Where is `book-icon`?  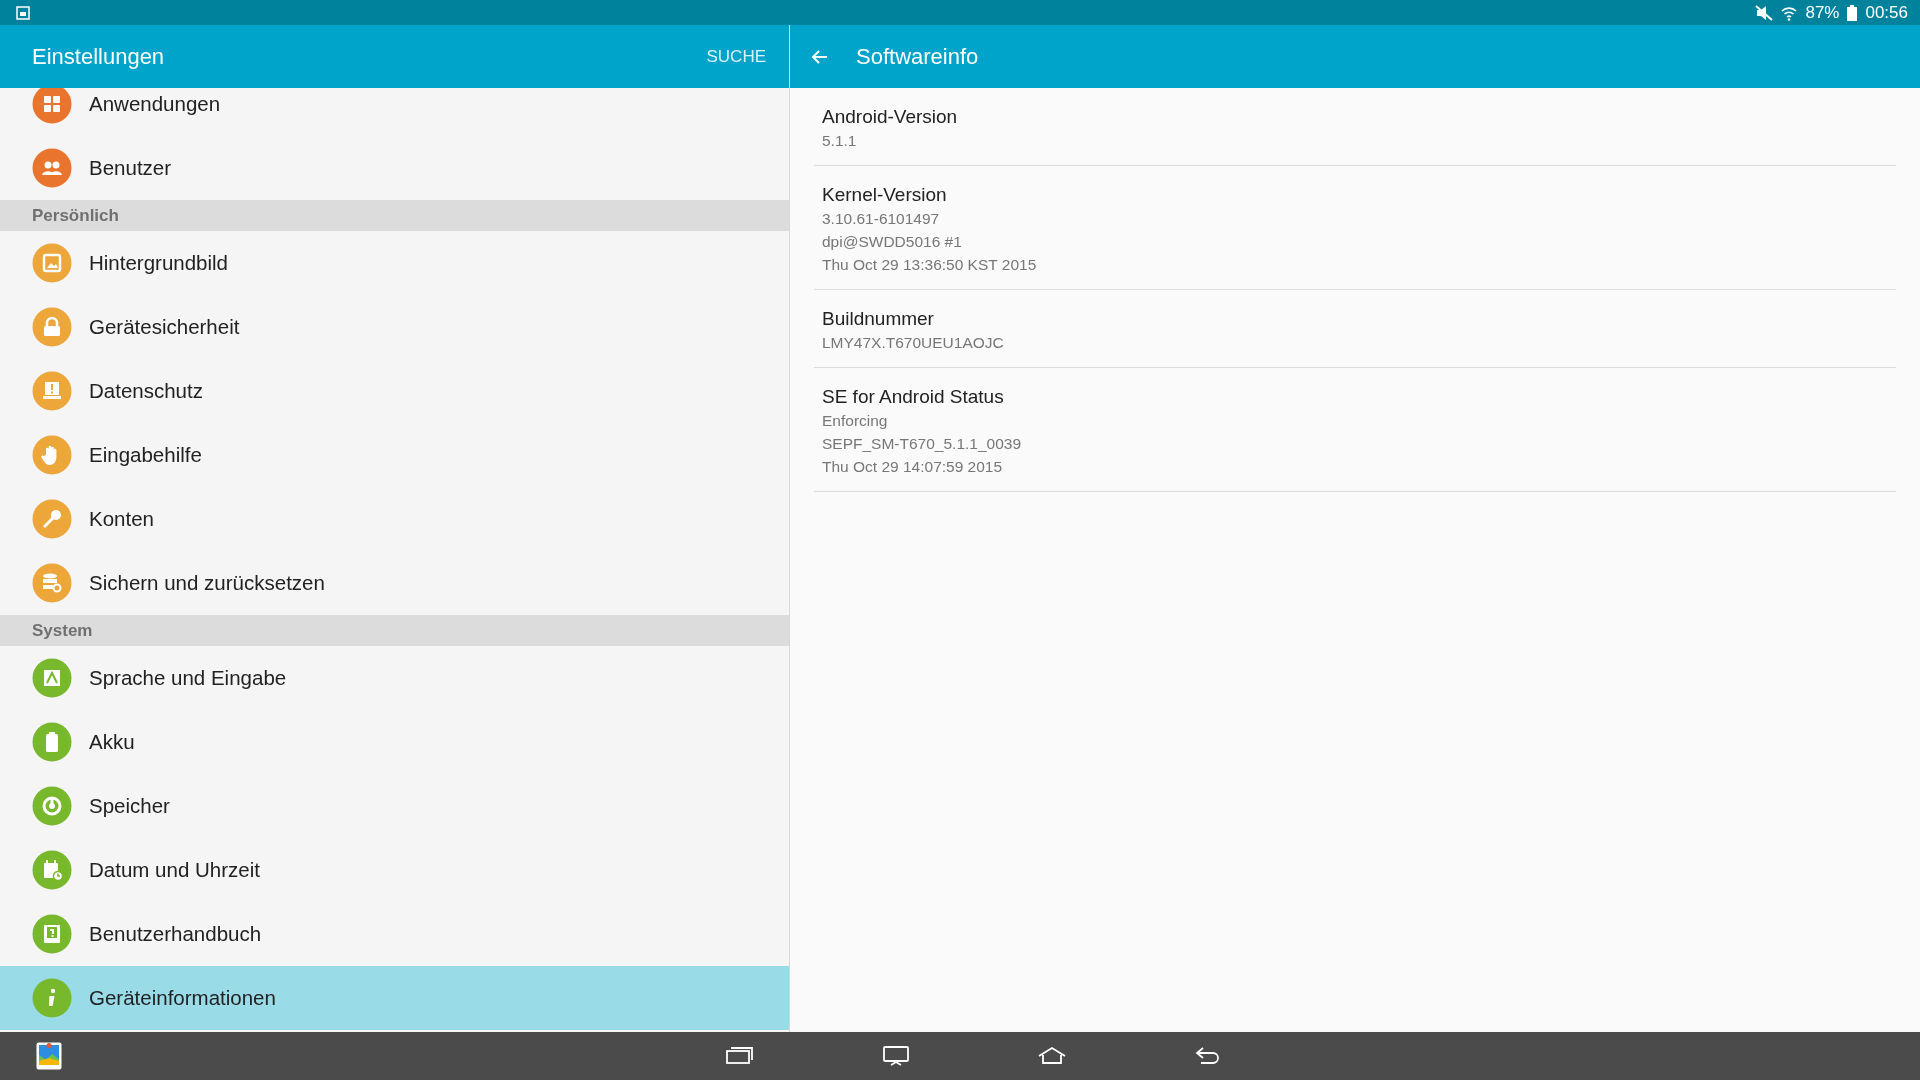 book-icon is located at coordinates (52, 934).